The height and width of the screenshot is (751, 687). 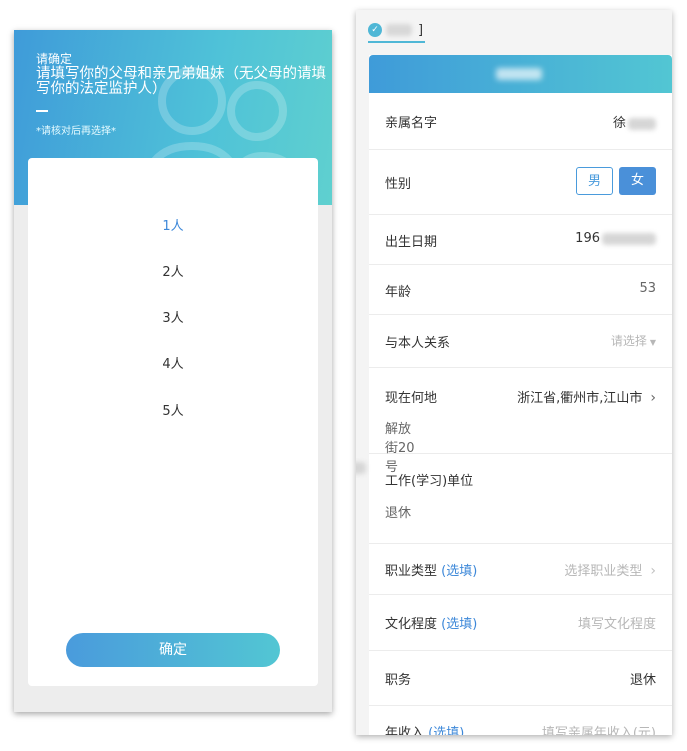 What do you see at coordinates (398, 513) in the screenshot?
I see `work-unit-value: 退休` at bounding box center [398, 513].